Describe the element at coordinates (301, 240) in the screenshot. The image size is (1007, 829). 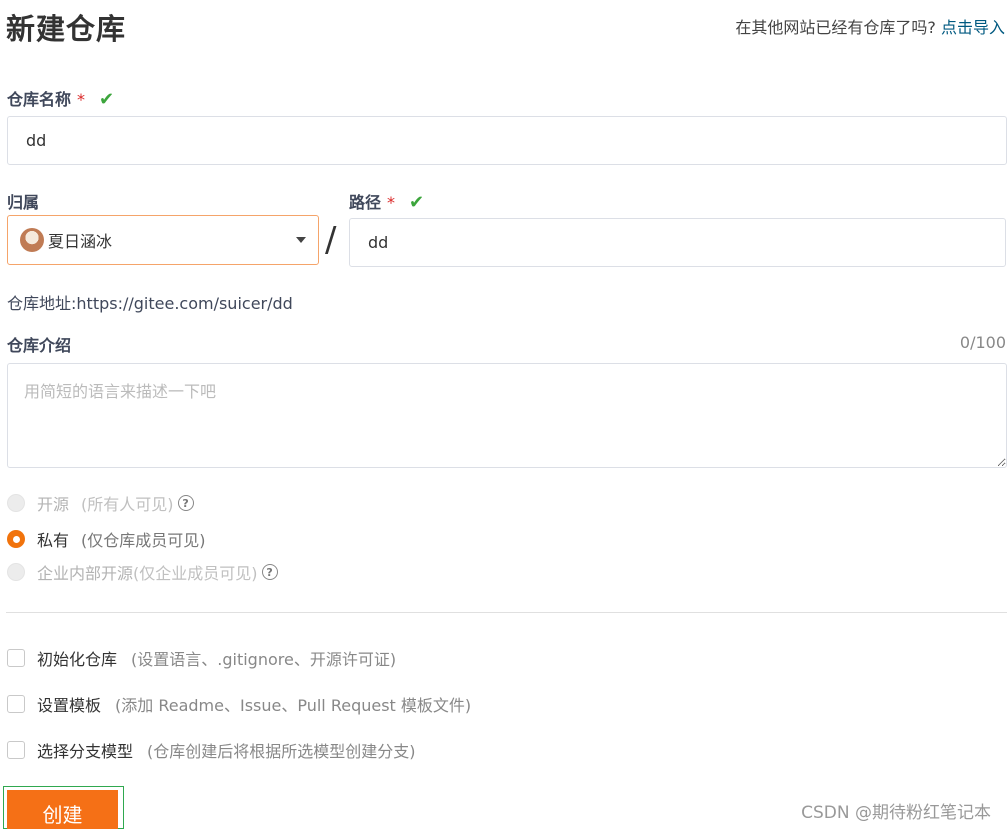
I see `caret-down-icon` at that location.